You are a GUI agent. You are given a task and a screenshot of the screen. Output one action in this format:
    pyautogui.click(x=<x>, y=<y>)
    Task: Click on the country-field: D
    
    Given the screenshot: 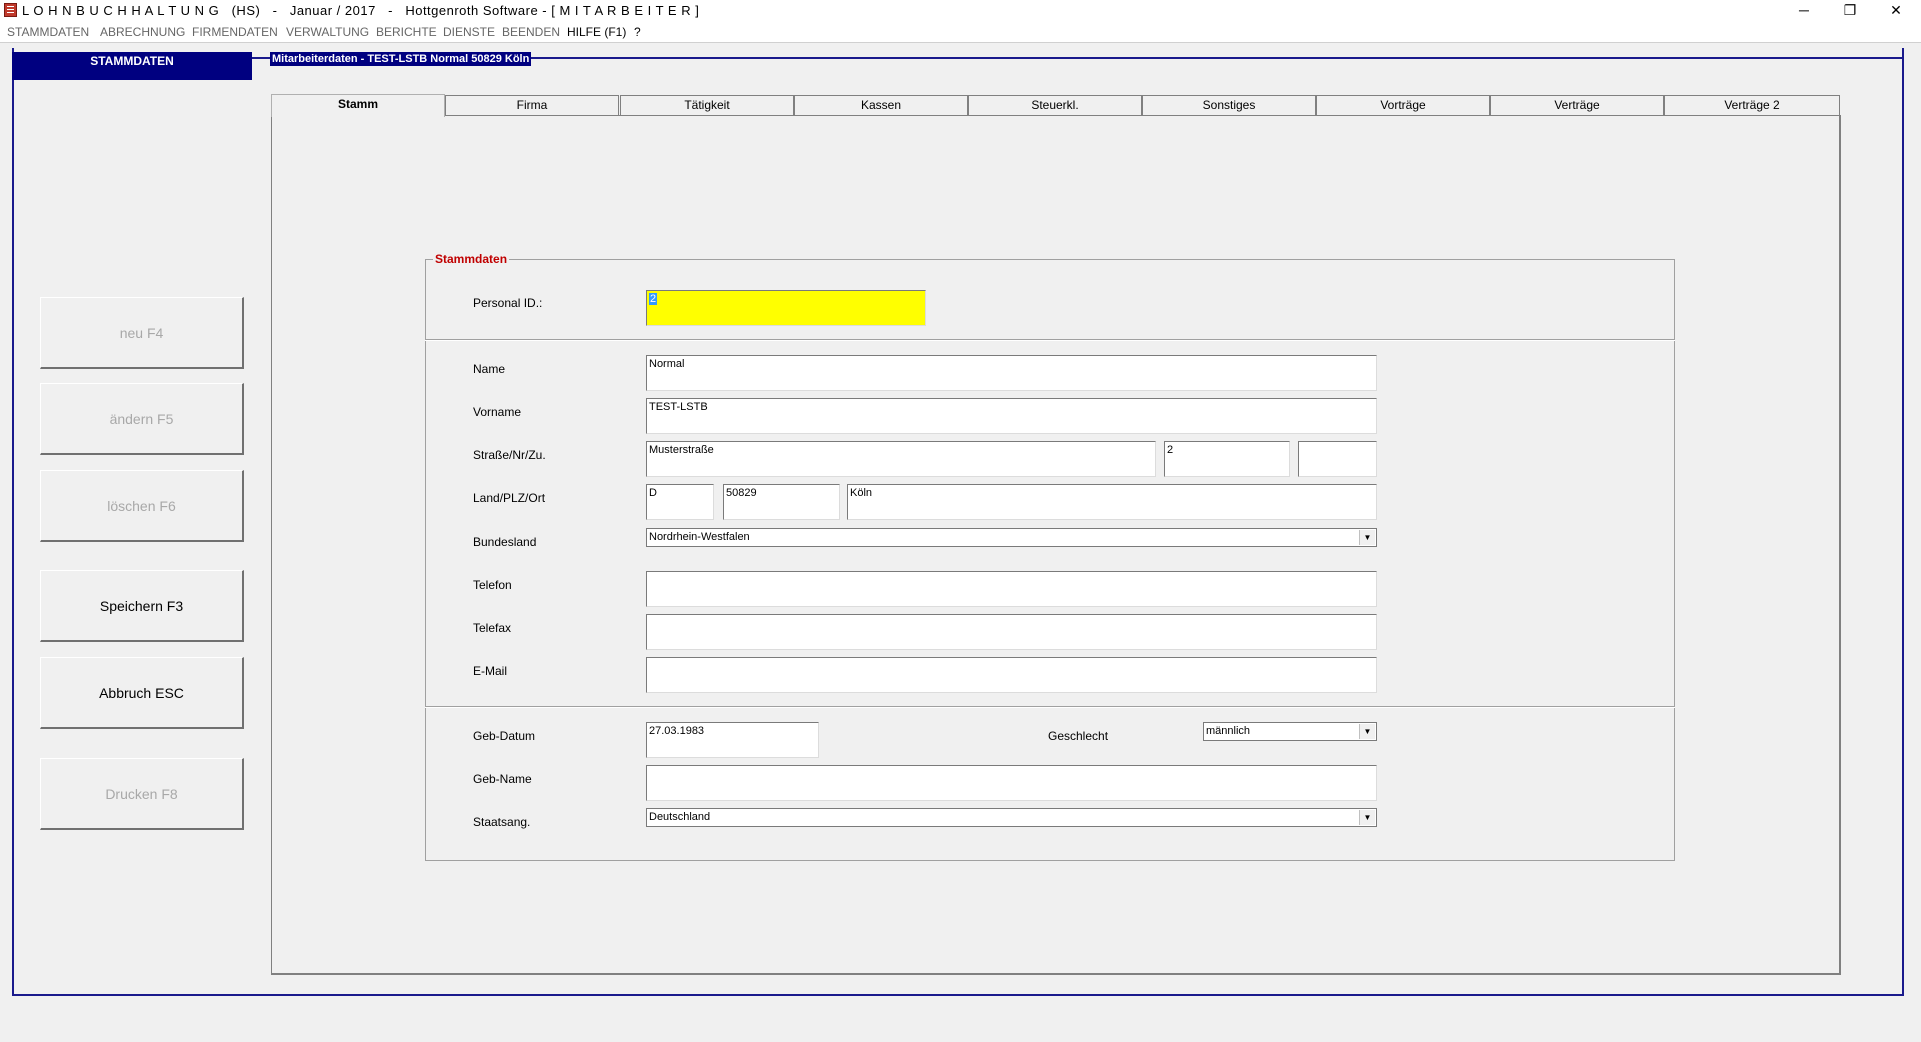 What is the action you would take?
    pyautogui.click(x=680, y=502)
    